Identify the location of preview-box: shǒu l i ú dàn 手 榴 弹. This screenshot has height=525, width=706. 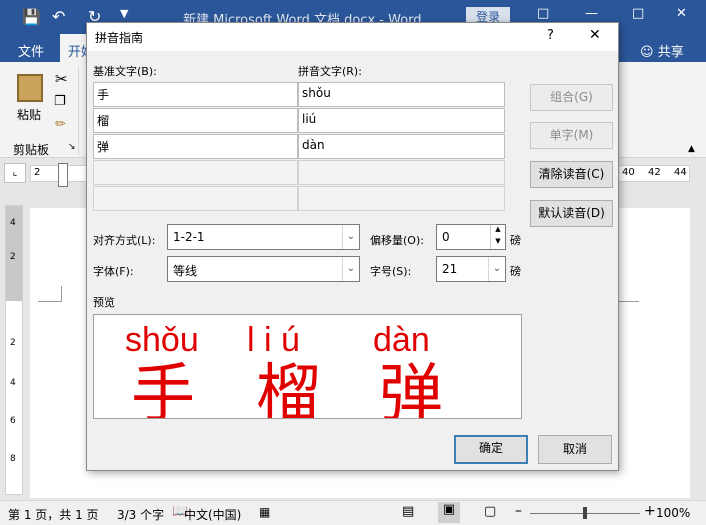
(307, 366).